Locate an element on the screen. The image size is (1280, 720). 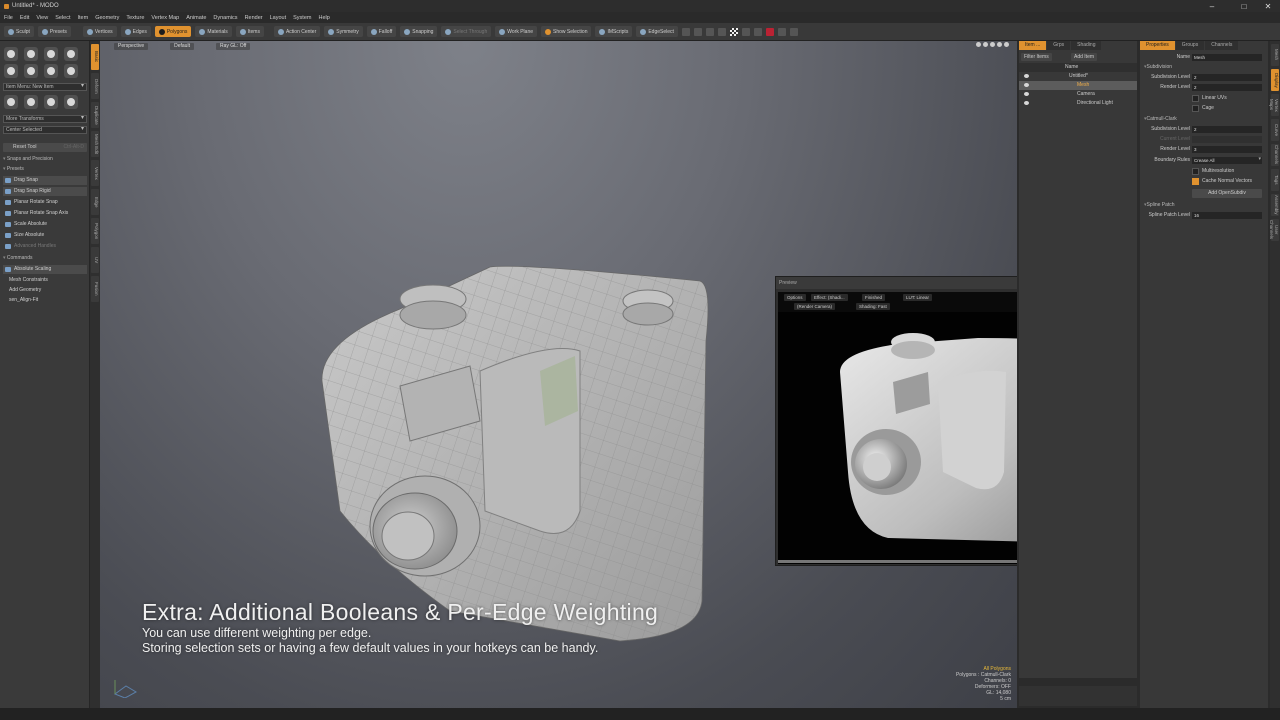
vtab-basic: Basic is located at coordinates (95, 57).